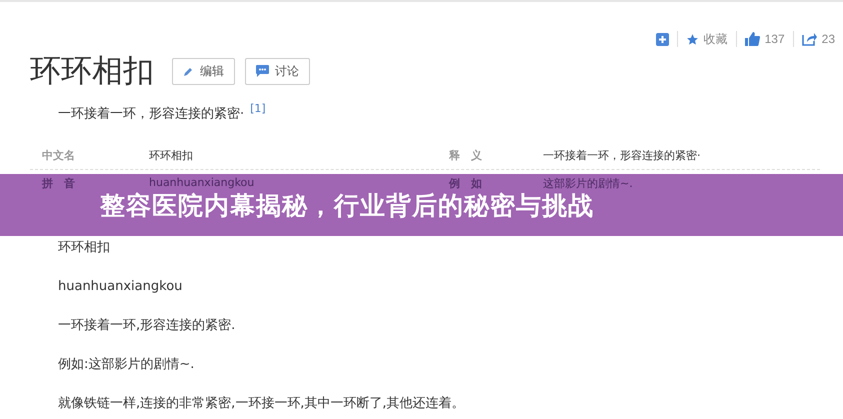 The width and height of the screenshot is (843, 419). I want to click on field-value: 这部影片的剧情~., so click(588, 184).